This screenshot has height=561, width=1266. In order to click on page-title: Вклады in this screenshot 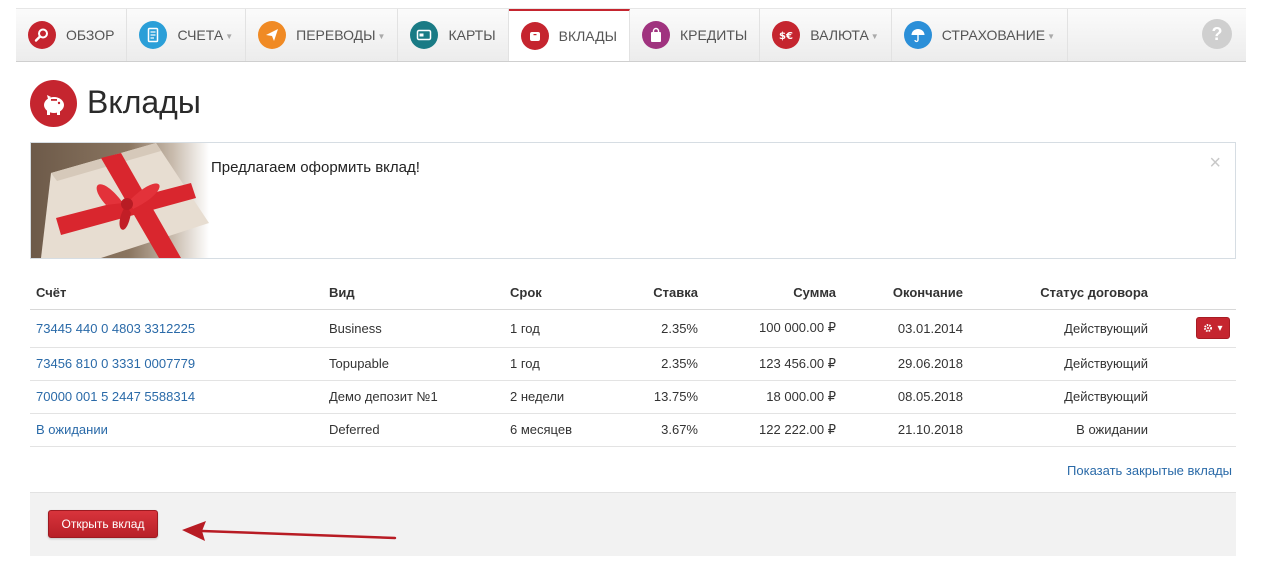, I will do `click(144, 102)`.